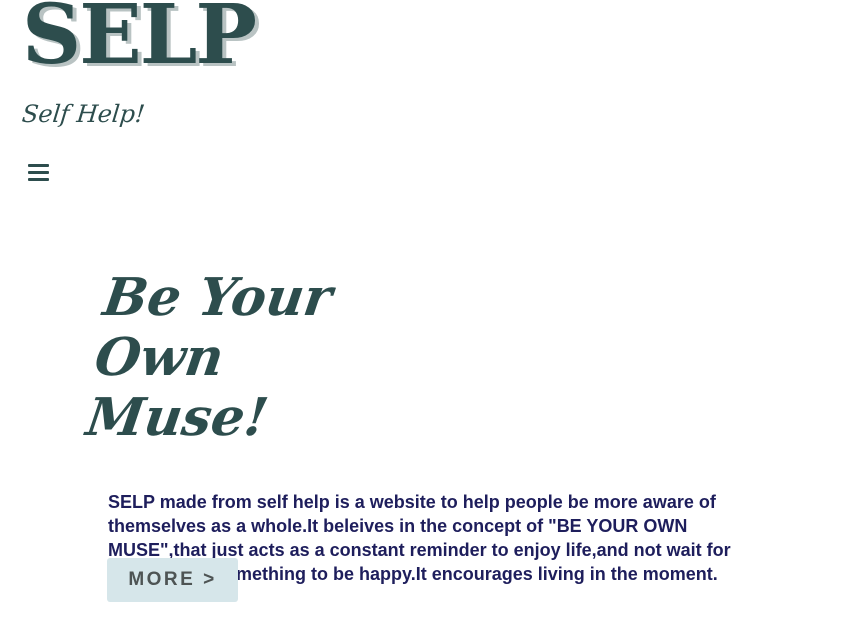 The width and height of the screenshot is (848, 617). What do you see at coordinates (177, 387) in the screenshot?
I see `headline-line-2: Own Muse!` at bounding box center [177, 387].